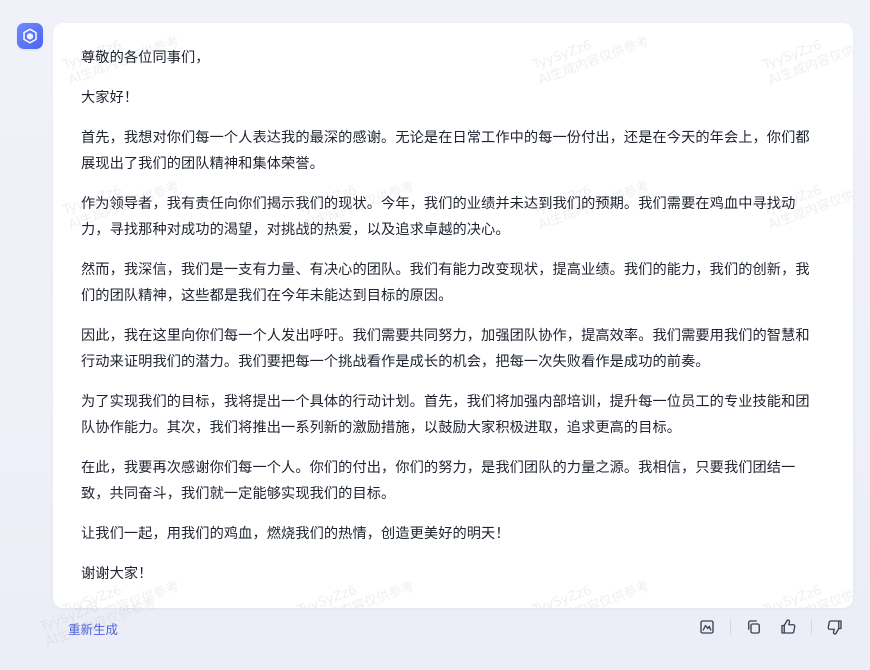 The image size is (870, 670). Describe the element at coordinates (295, 534) in the screenshot. I see `message-paragraph: 让我们一起，用我们的鸡血，燃烧我们的热情，创造更美好的明天！` at that location.